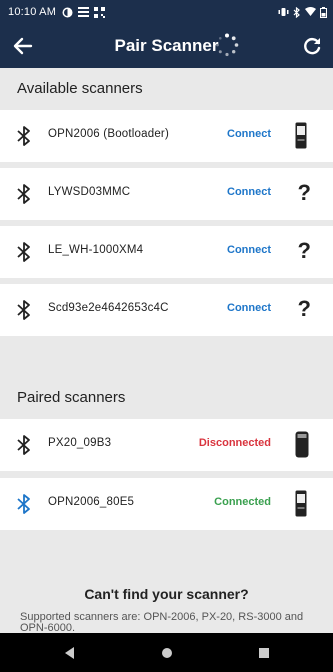 The image size is (333, 672). I want to click on paired-scanners-title: Paired scanners, so click(71, 397).